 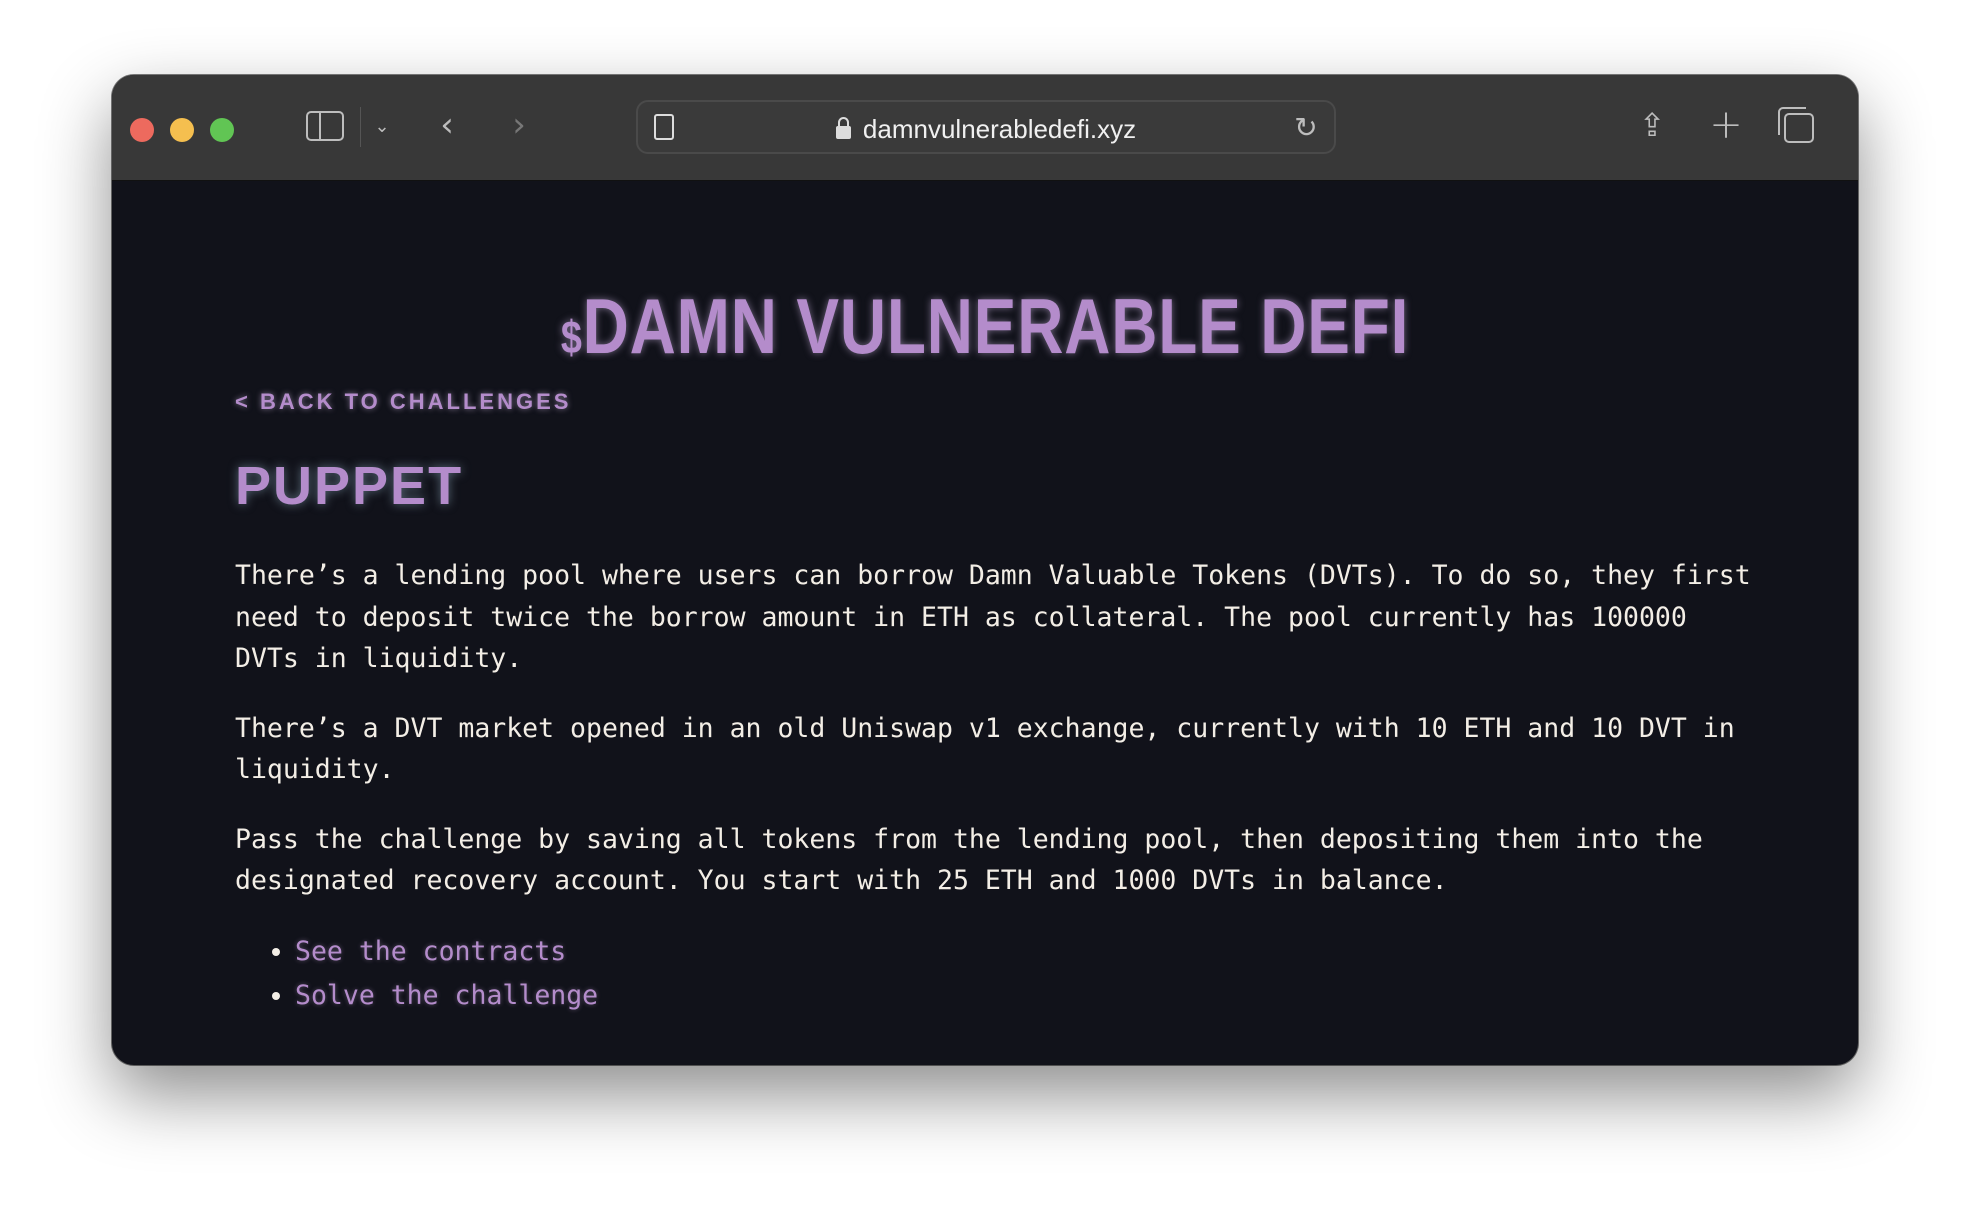 I want to click on sidebar-icon, so click(x=325, y=126).